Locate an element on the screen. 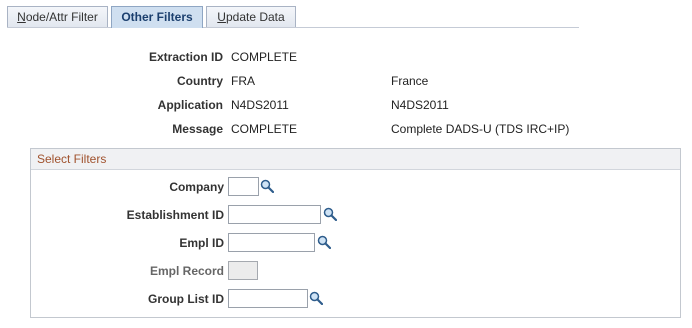 The height and width of the screenshot is (328, 692). empl-record-label: Empl Record is located at coordinates (186, 271).